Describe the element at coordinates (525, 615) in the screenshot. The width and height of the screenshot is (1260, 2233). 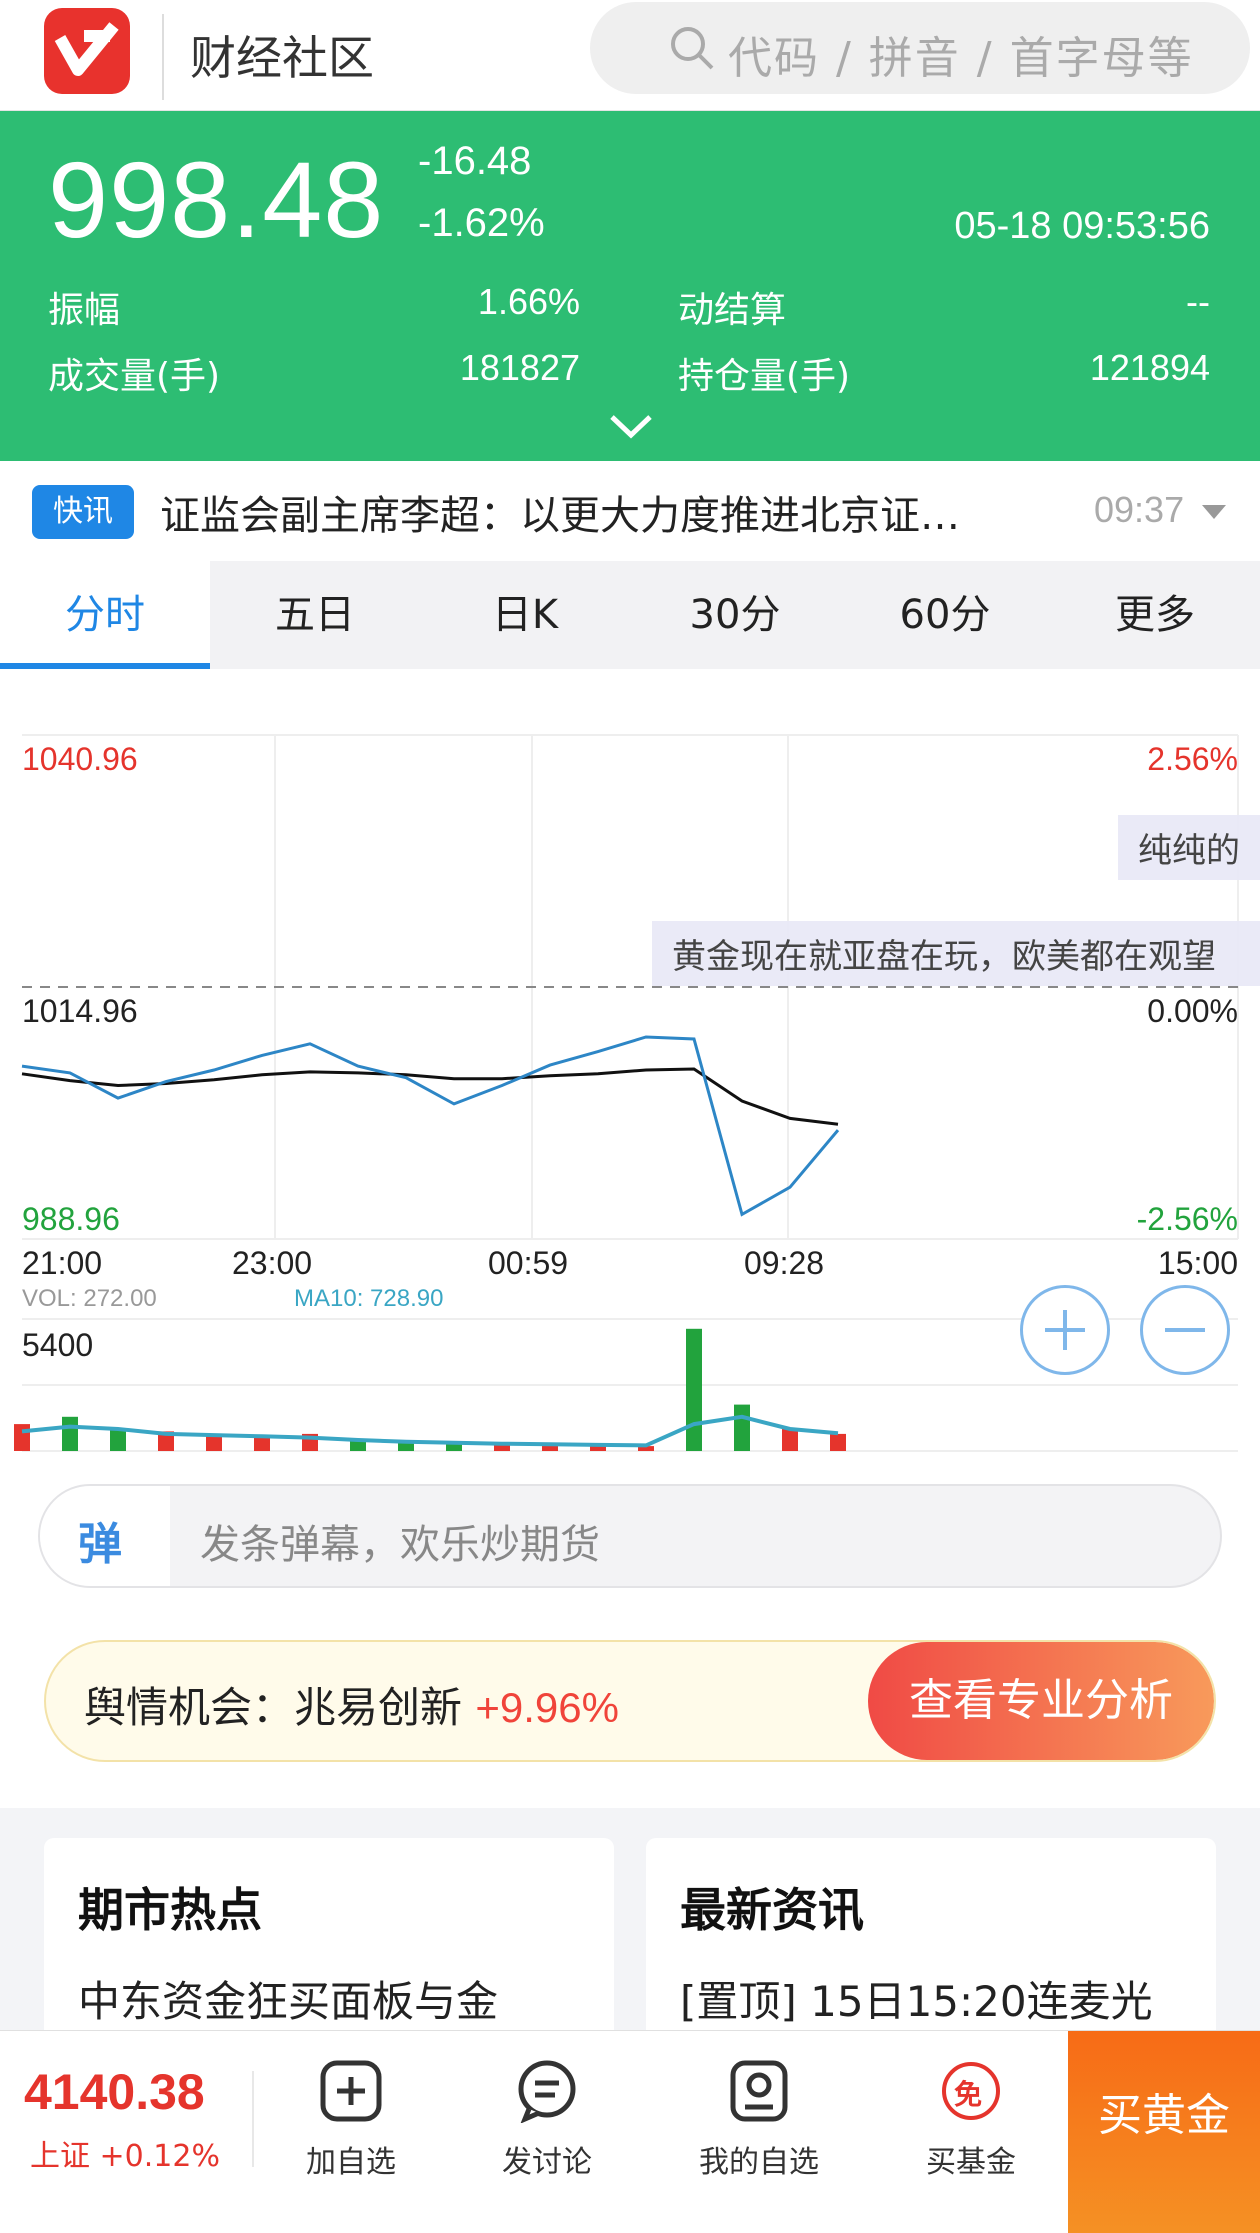
I see `tab-daily-k: 日K` at that location.